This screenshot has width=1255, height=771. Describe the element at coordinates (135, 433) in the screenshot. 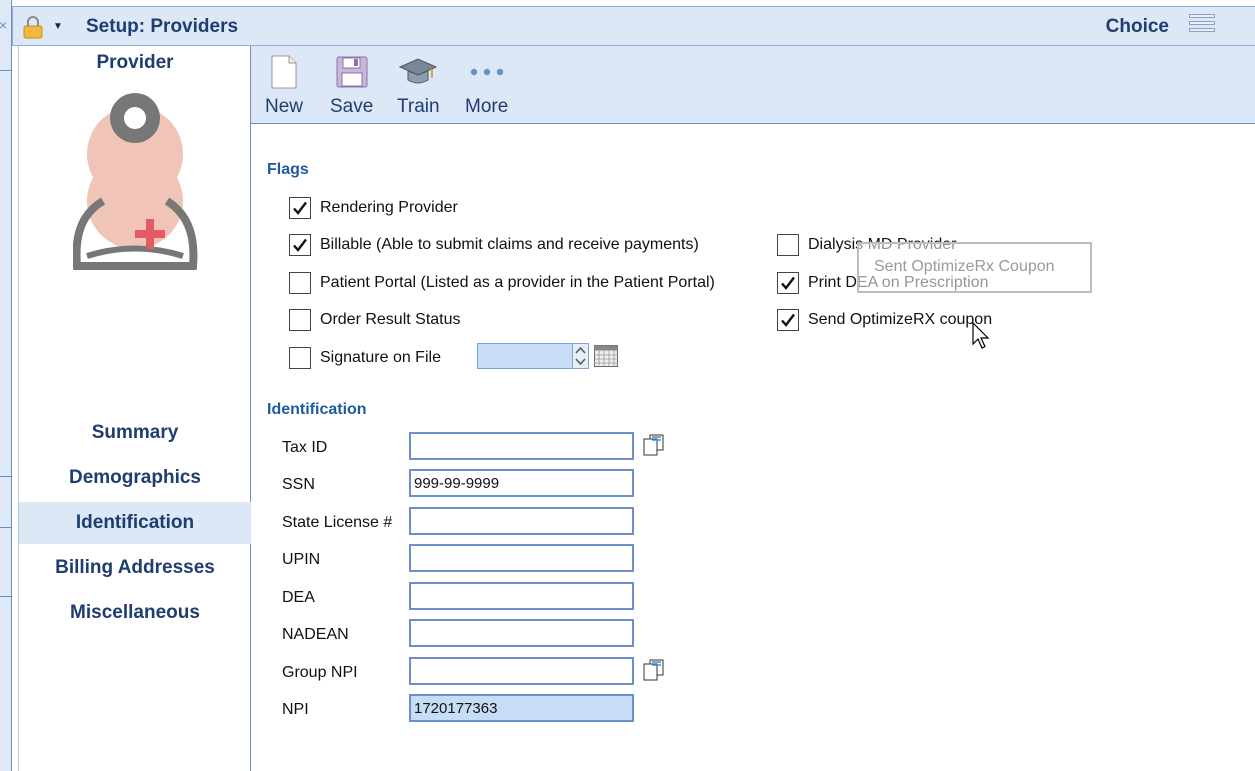

I see `sidebar-item-summary: Summary` at that location.